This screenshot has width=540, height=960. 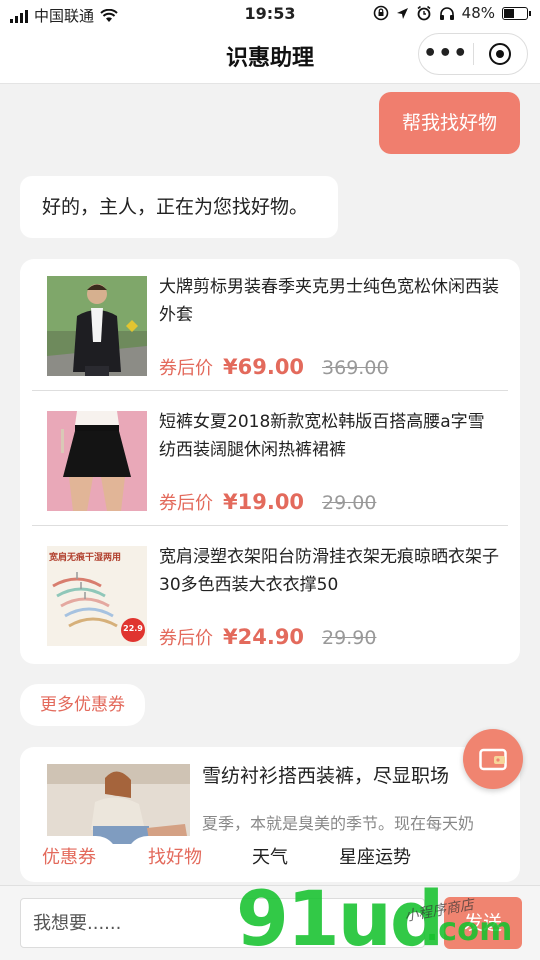 I want to click on quick-reply-coupons: 优惠券, so click(x=69, y=858).